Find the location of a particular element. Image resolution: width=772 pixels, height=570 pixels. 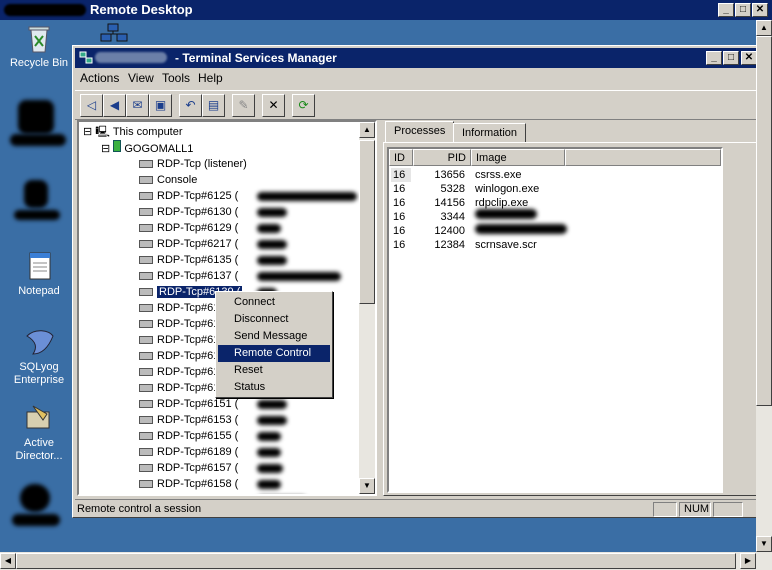

tree-node-session: RDP-Tcp#6189 ( is located at coordinates (188, 452).